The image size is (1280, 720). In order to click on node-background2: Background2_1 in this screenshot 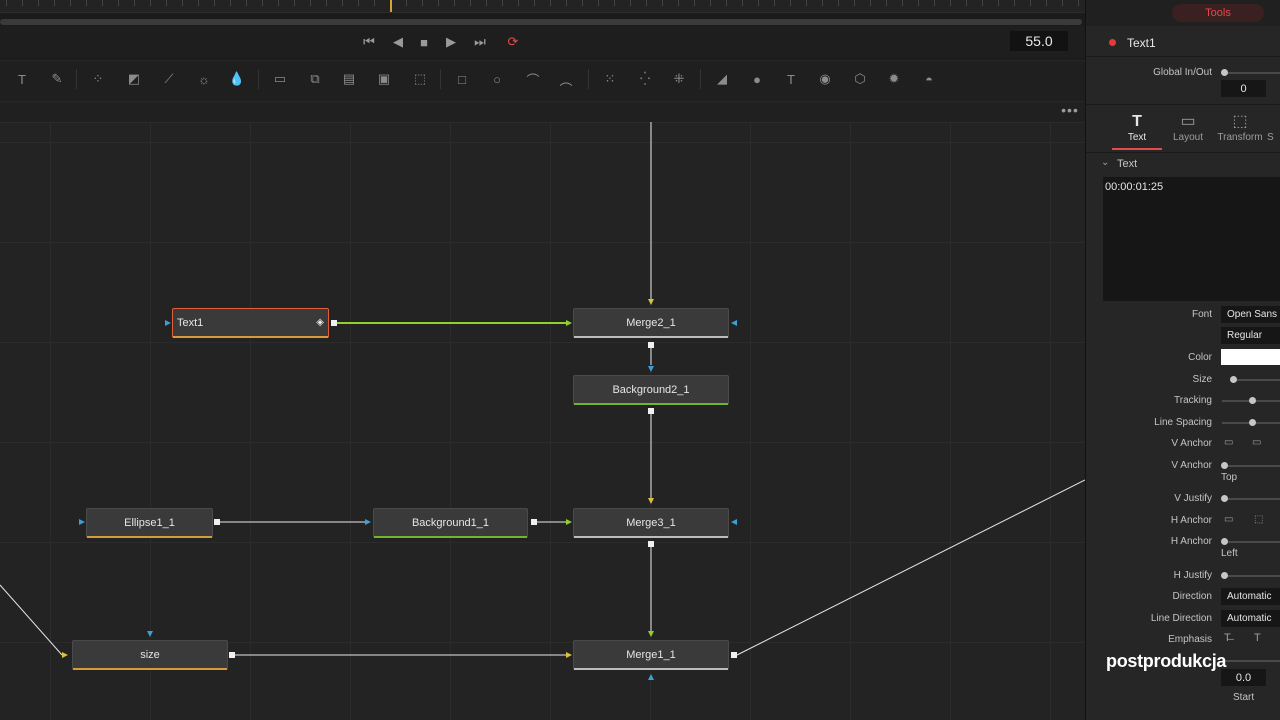, I will do `click(651, 390)`.